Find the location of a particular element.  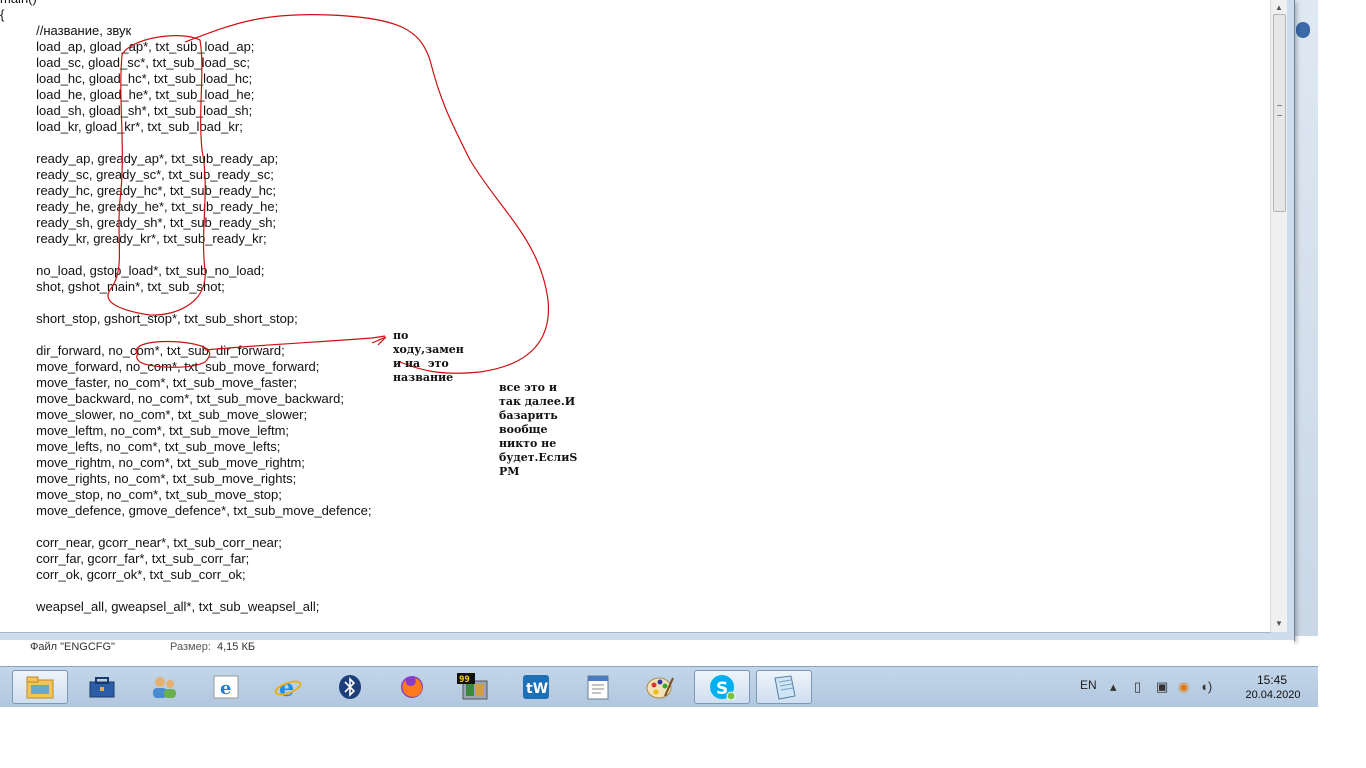

tw-icon: tW is located at coordinates (536, 687).